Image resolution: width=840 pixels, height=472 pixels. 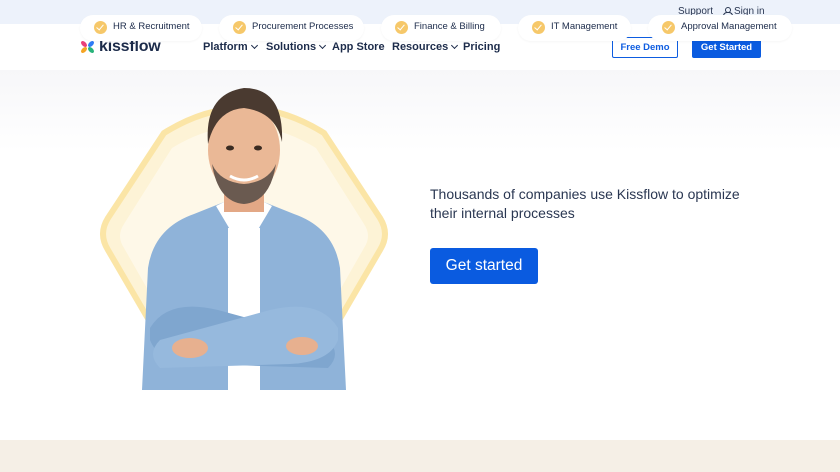 What do you see at coordinates (449, 26) in the screenshot?
I see `category-label: Finance & Billing` at bounding box center [449, 26].